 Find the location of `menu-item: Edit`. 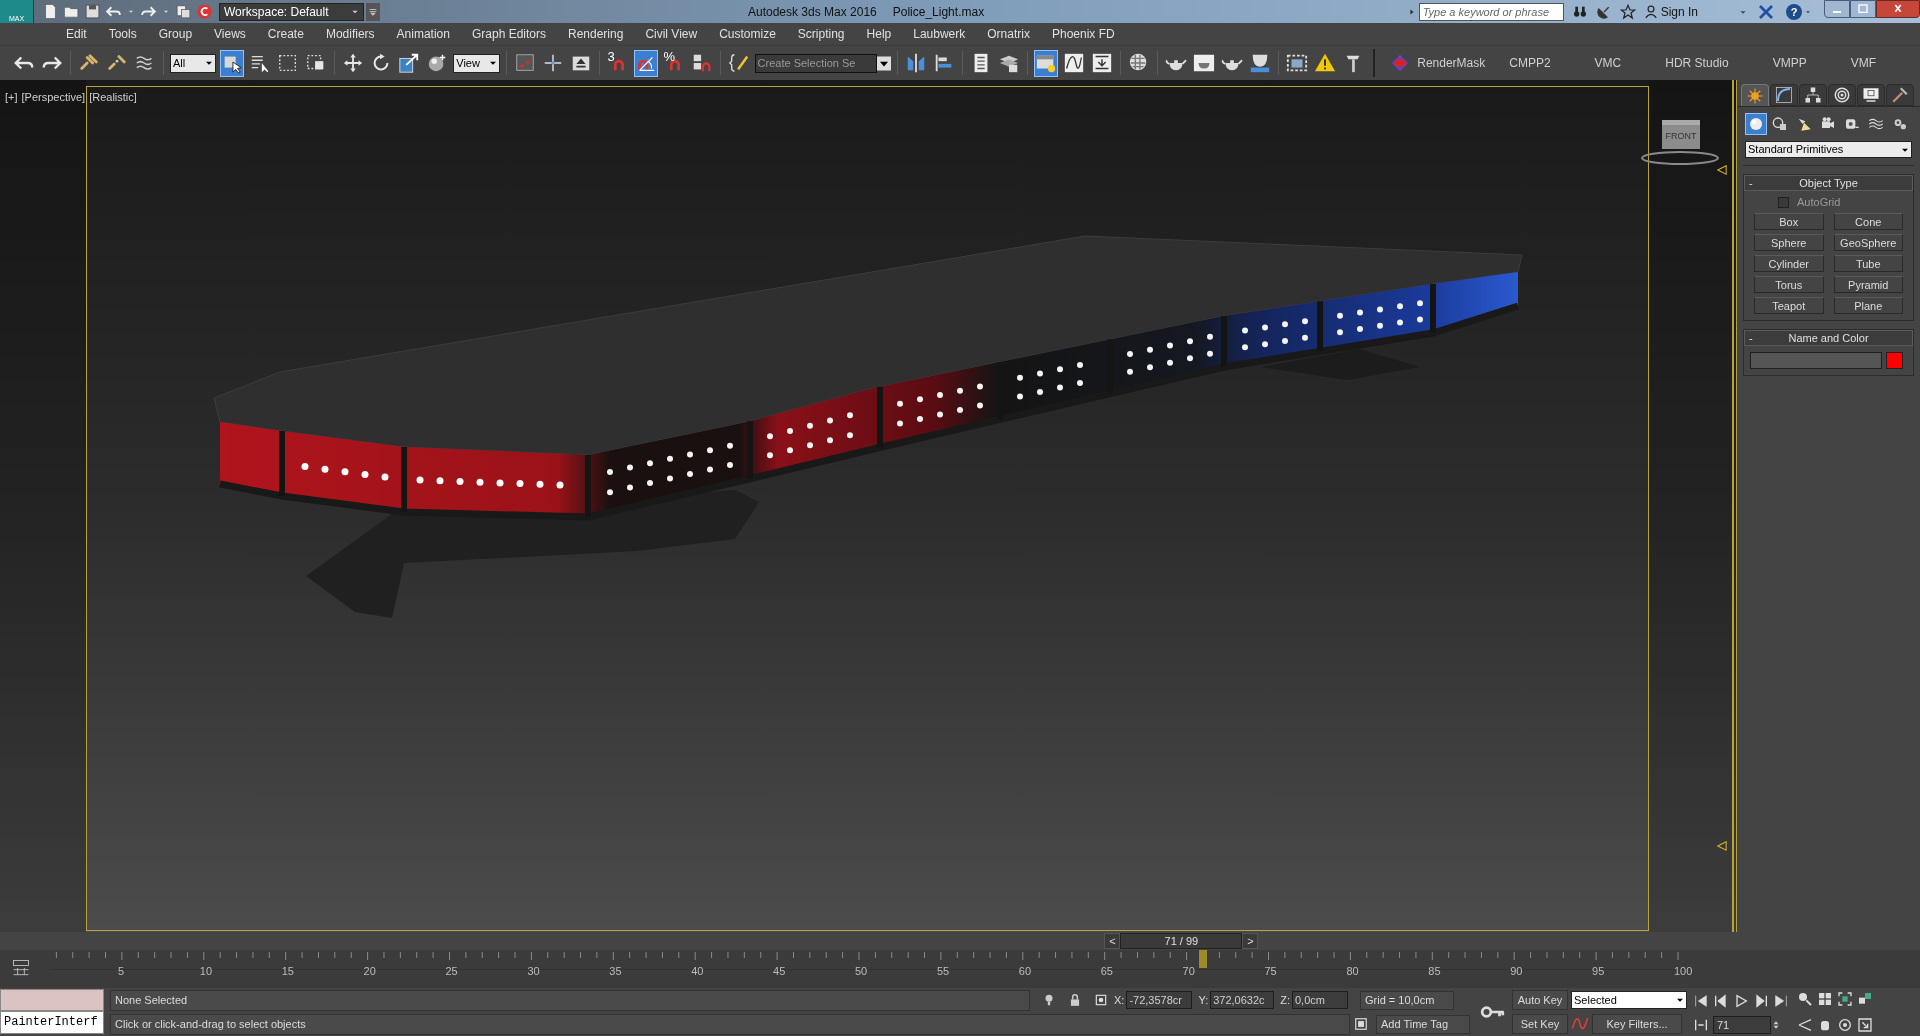

menu-item: Edit is located at coordinates (76, 34).